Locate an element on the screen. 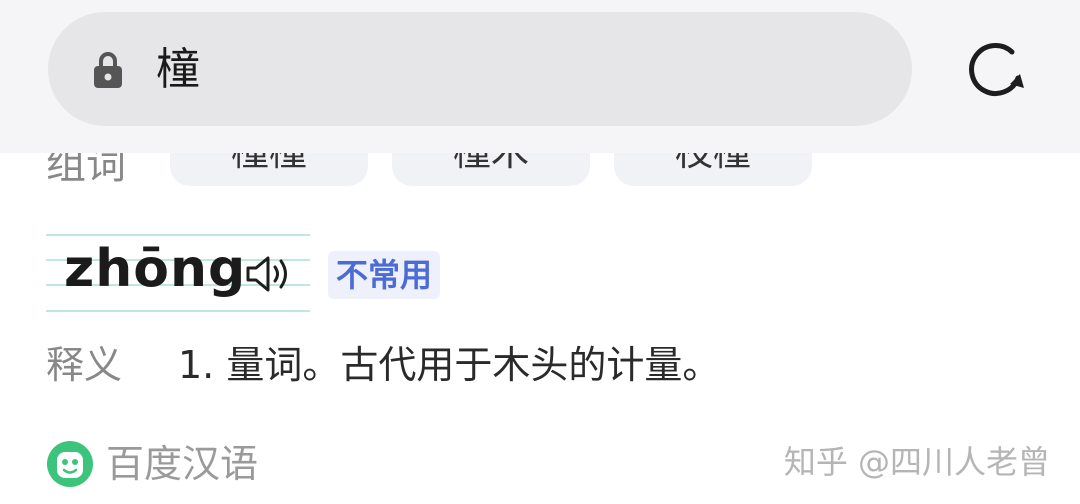 The width and height of the screenshot is (1080, 504). usage-frequency-badge: 不常用 is located at coordinates (384, 275).